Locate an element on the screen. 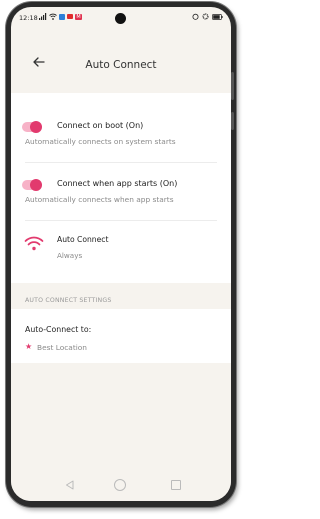 The image size is (320, 519). section-header: AUTO CONNECT SETTINGS is located at coordinates (68, 300).